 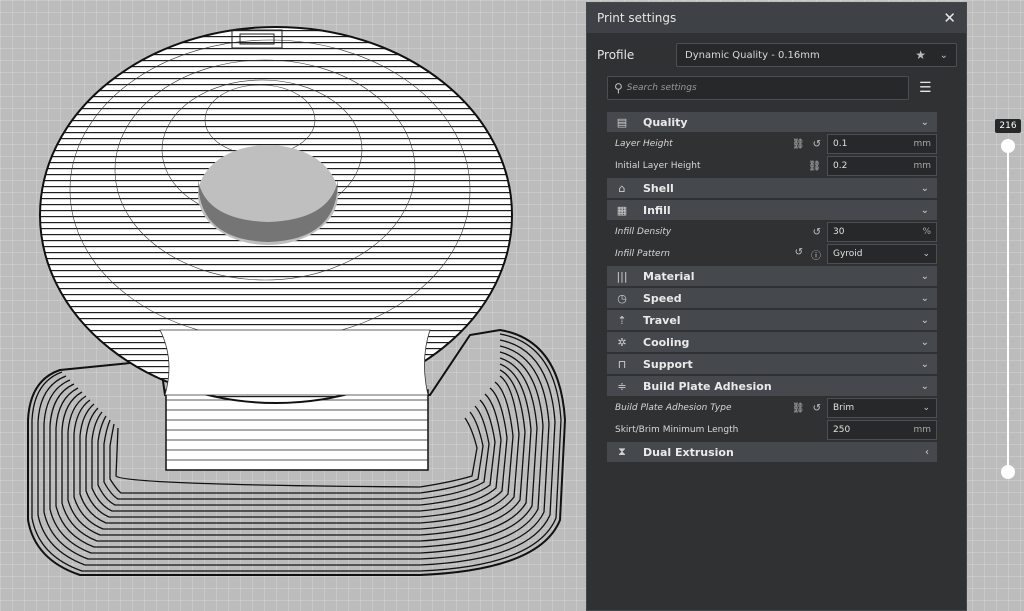 What do you see at coordinates (772, 298) in the screenshot?
I see `category-speed: ◷ Speed ⌄` at bounding box center [772, 298].